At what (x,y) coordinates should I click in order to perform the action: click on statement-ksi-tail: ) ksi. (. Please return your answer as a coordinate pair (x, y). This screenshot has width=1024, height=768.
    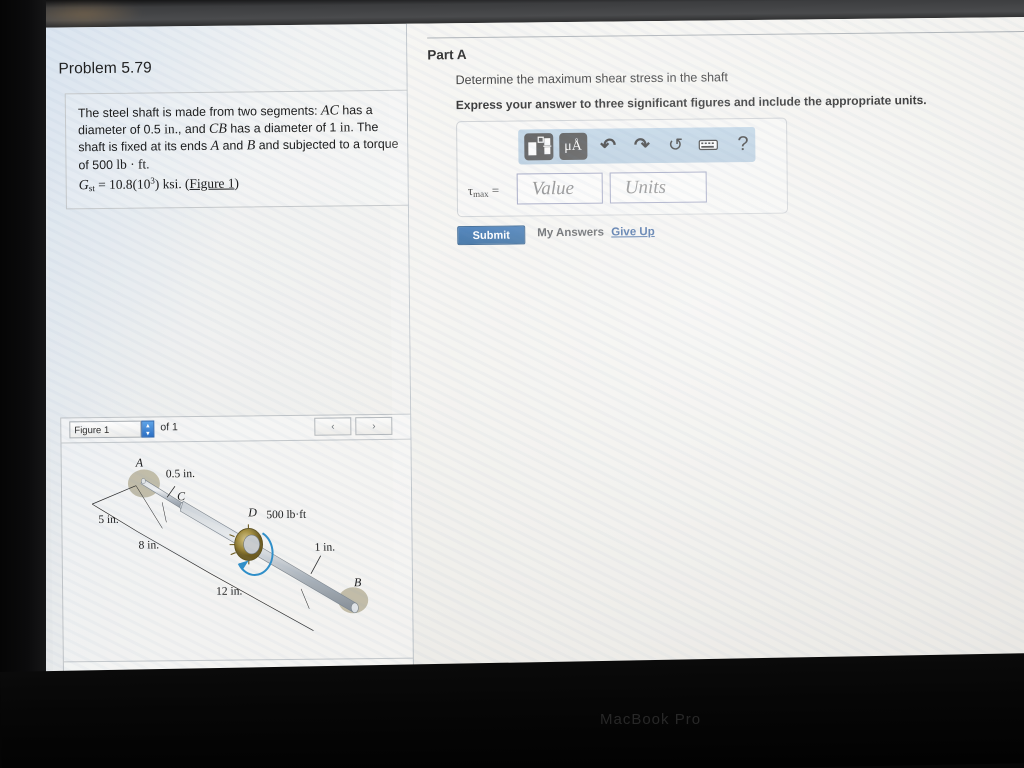
    Looking at the image, I should click on (172, 183).